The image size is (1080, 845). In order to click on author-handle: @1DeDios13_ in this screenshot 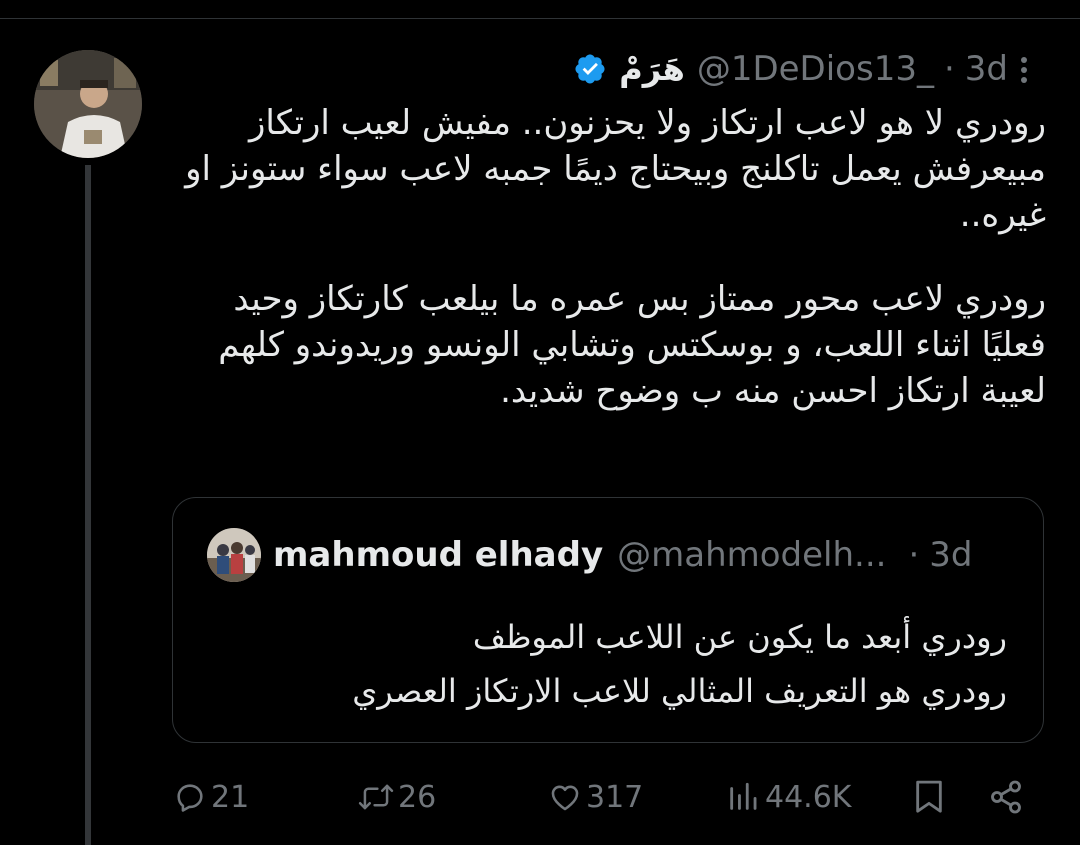, I will do `click(815, 69)`.